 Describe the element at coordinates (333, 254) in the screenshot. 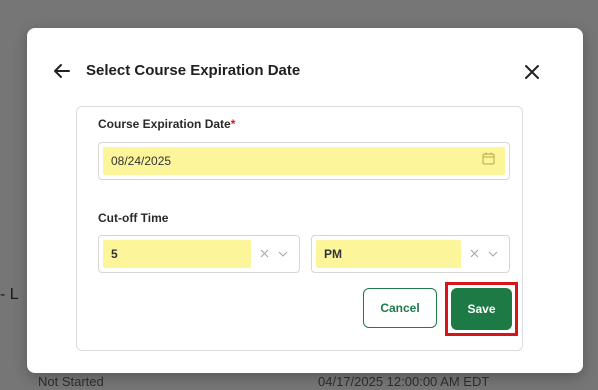

I see `ampm-select-value: PM` at that location.